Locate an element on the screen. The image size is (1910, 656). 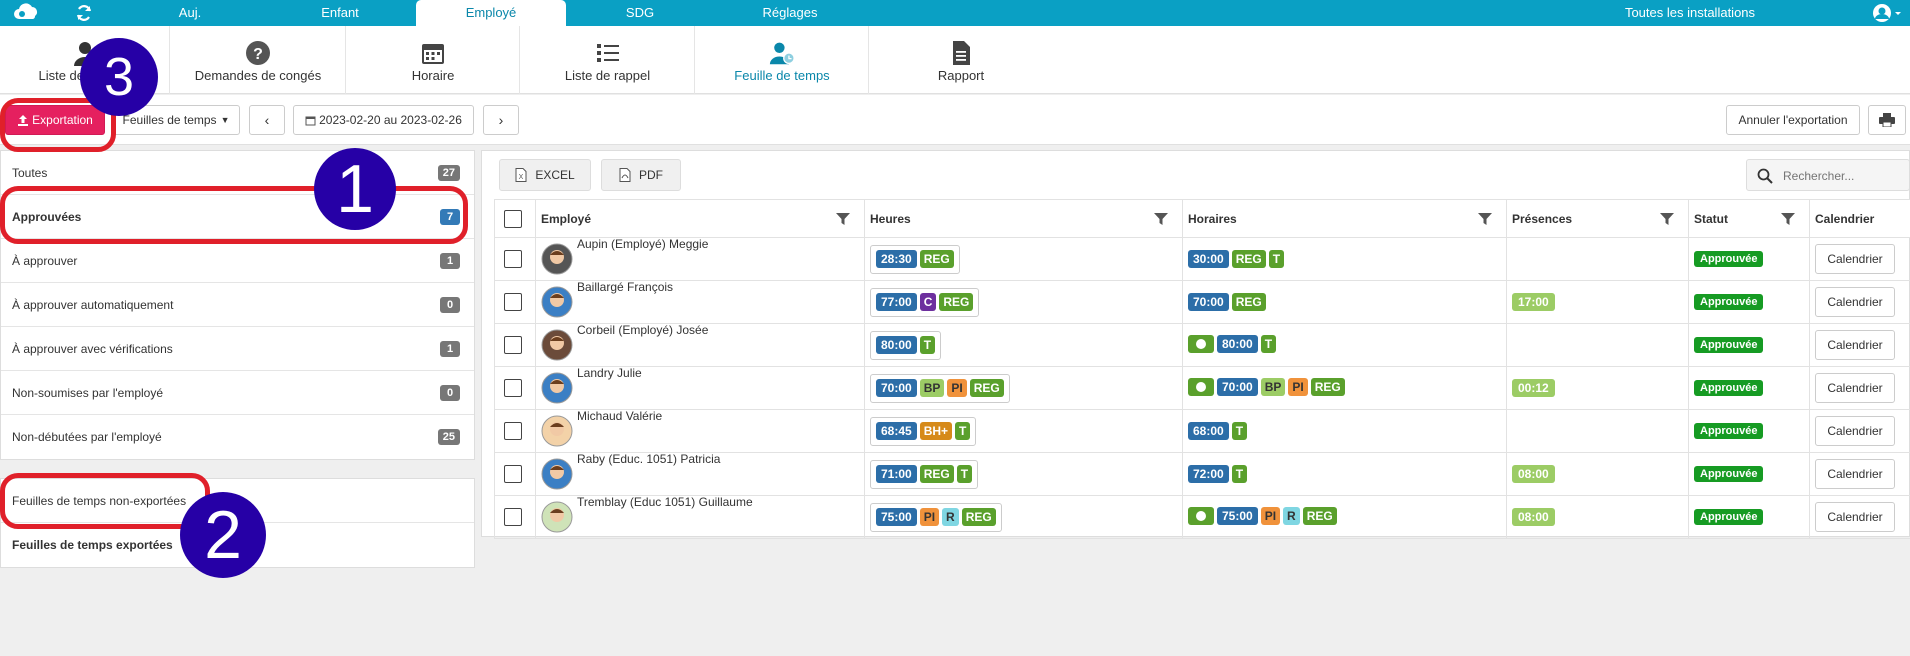
employee-cell: Tremblay (Educ 1051) Guillaume is located at coordinates (700, 517).